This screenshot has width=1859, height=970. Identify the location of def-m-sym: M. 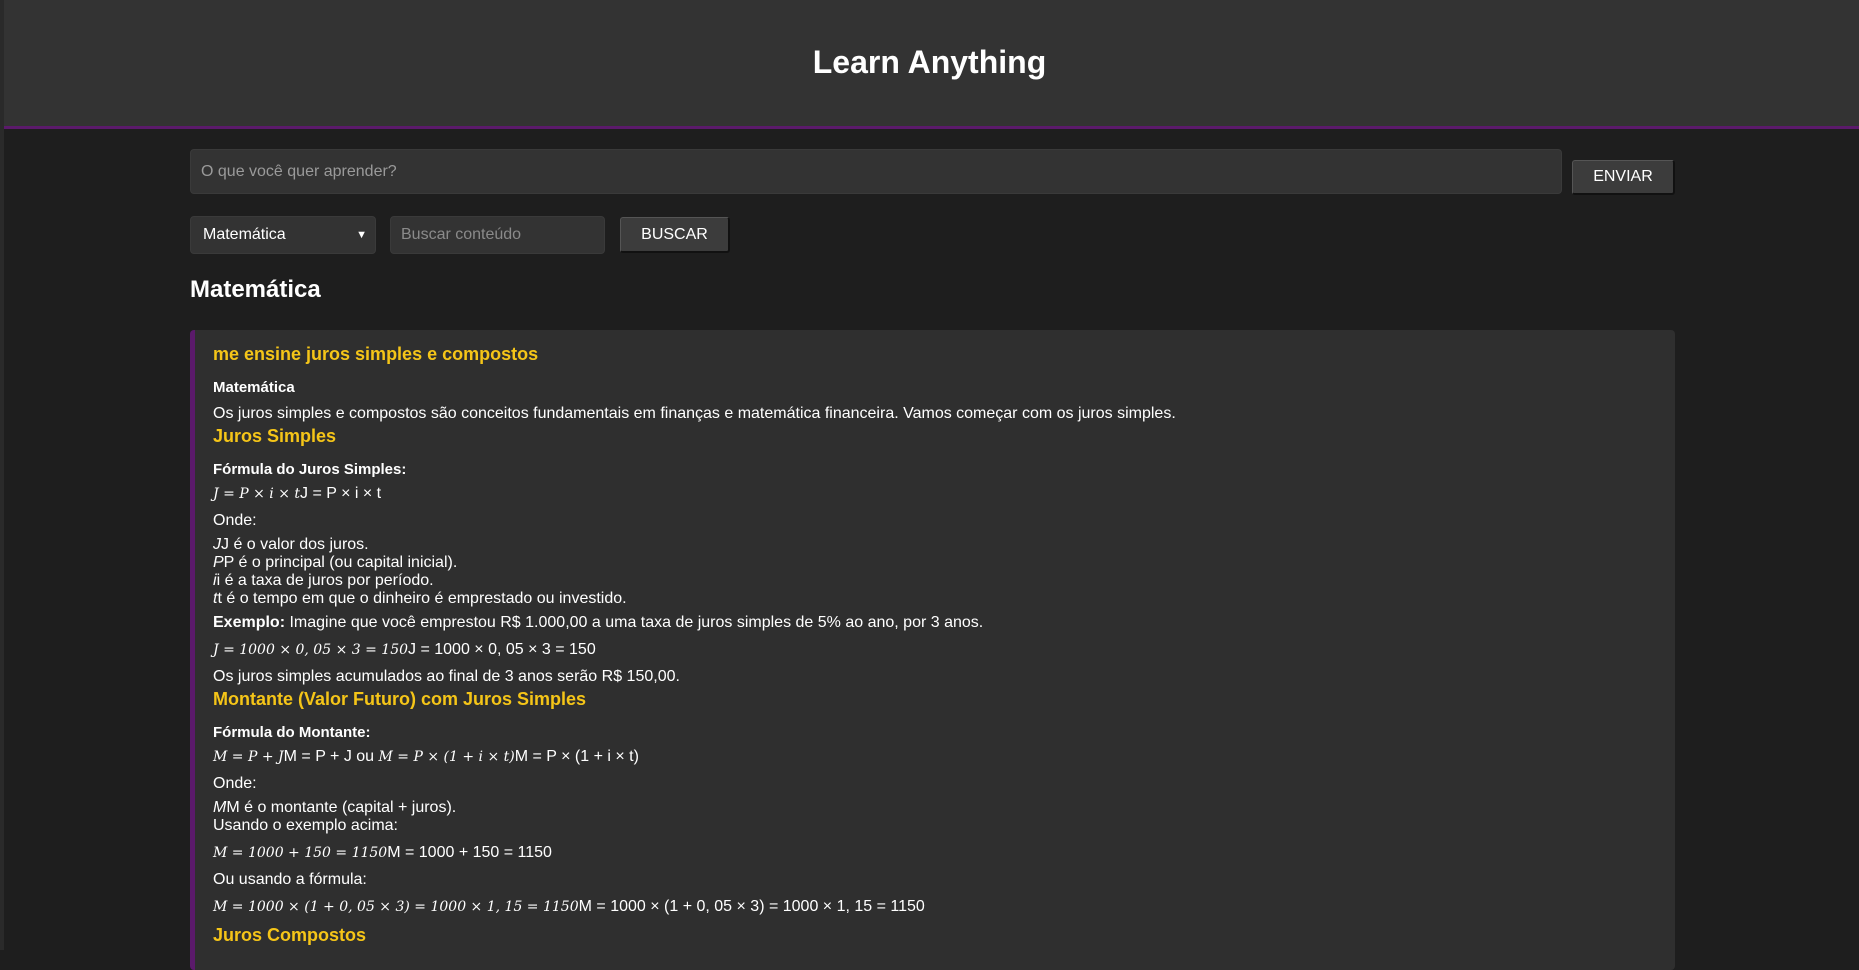
(220, 807).